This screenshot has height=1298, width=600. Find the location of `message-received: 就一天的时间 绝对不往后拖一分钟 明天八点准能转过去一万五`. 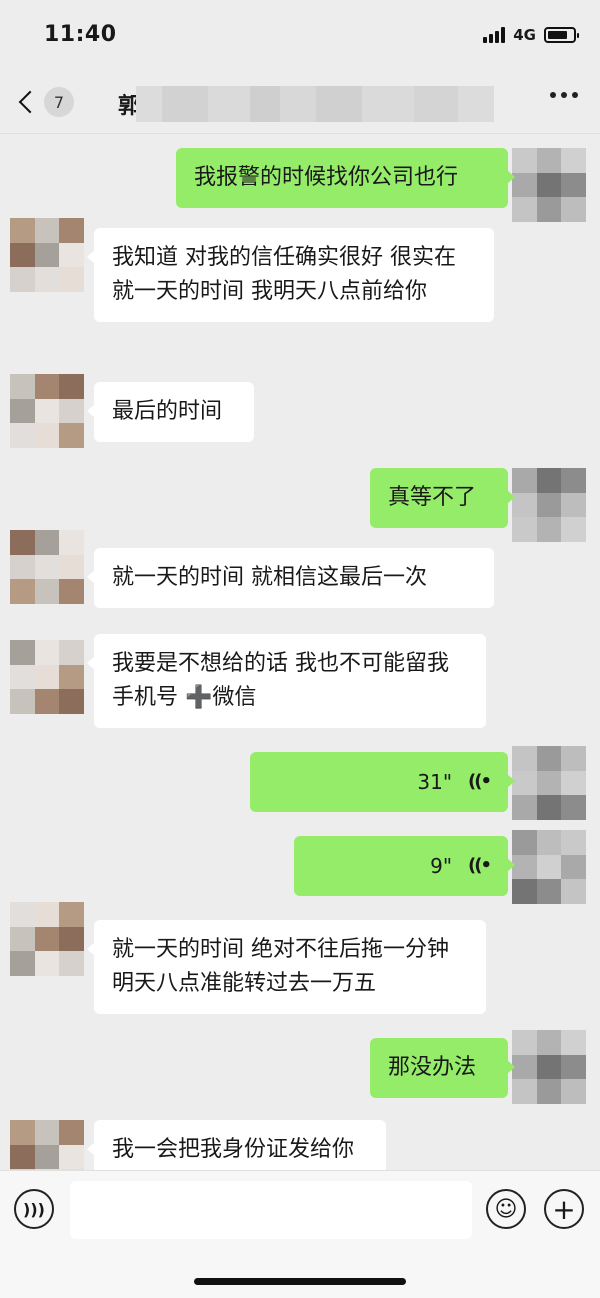

message-received: 就一天的时间 绝对不往后拖一分钟 明天八点准能转过去一万五 is located at coordinates (286, 967).